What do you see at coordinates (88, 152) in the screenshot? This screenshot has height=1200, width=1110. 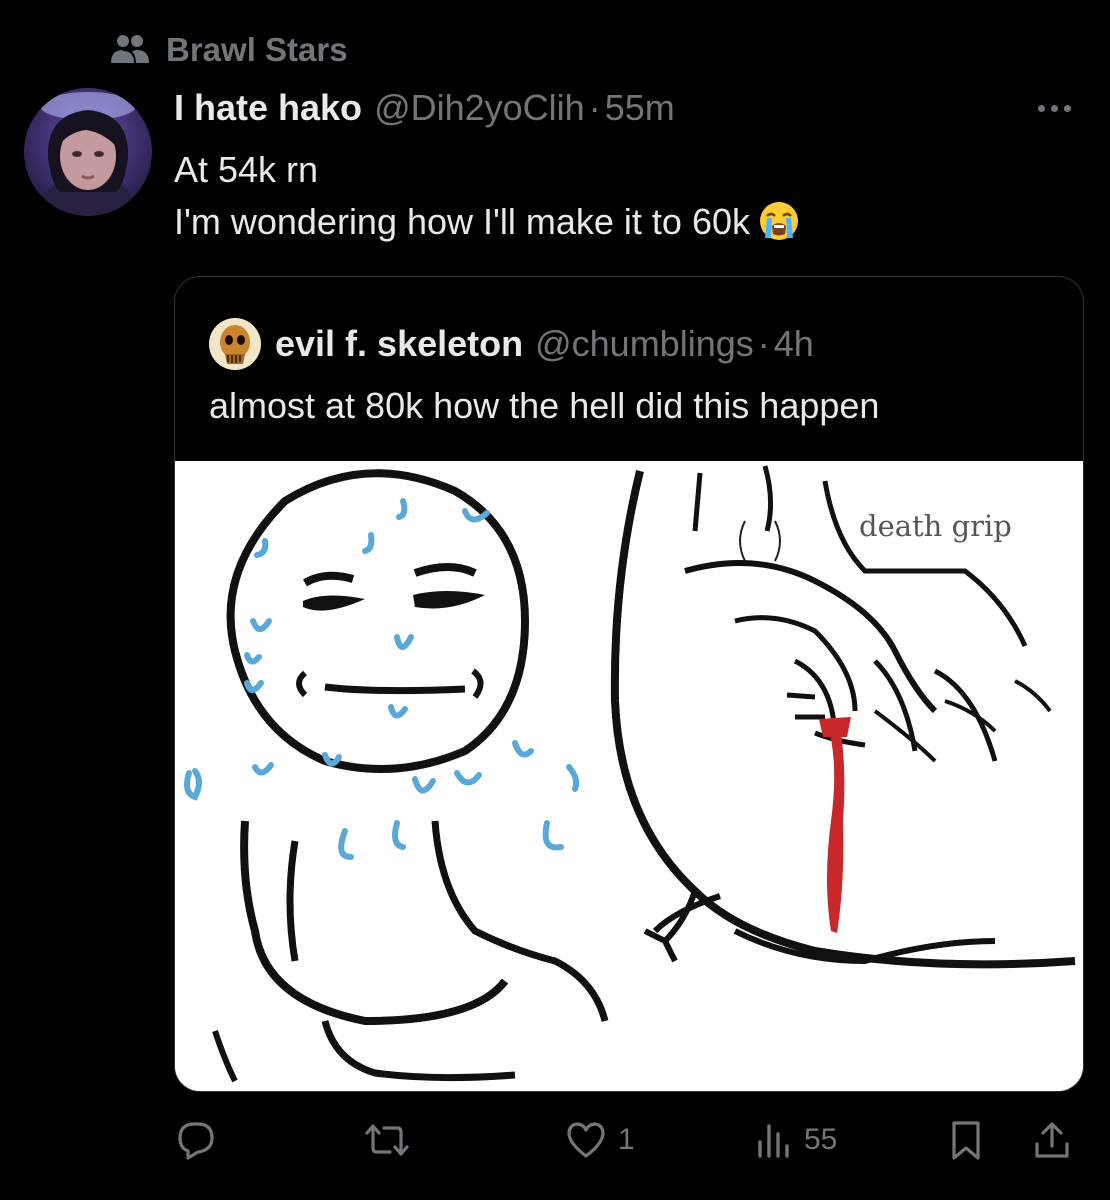 I see `author-avatar` at bounding box center [88, 152].